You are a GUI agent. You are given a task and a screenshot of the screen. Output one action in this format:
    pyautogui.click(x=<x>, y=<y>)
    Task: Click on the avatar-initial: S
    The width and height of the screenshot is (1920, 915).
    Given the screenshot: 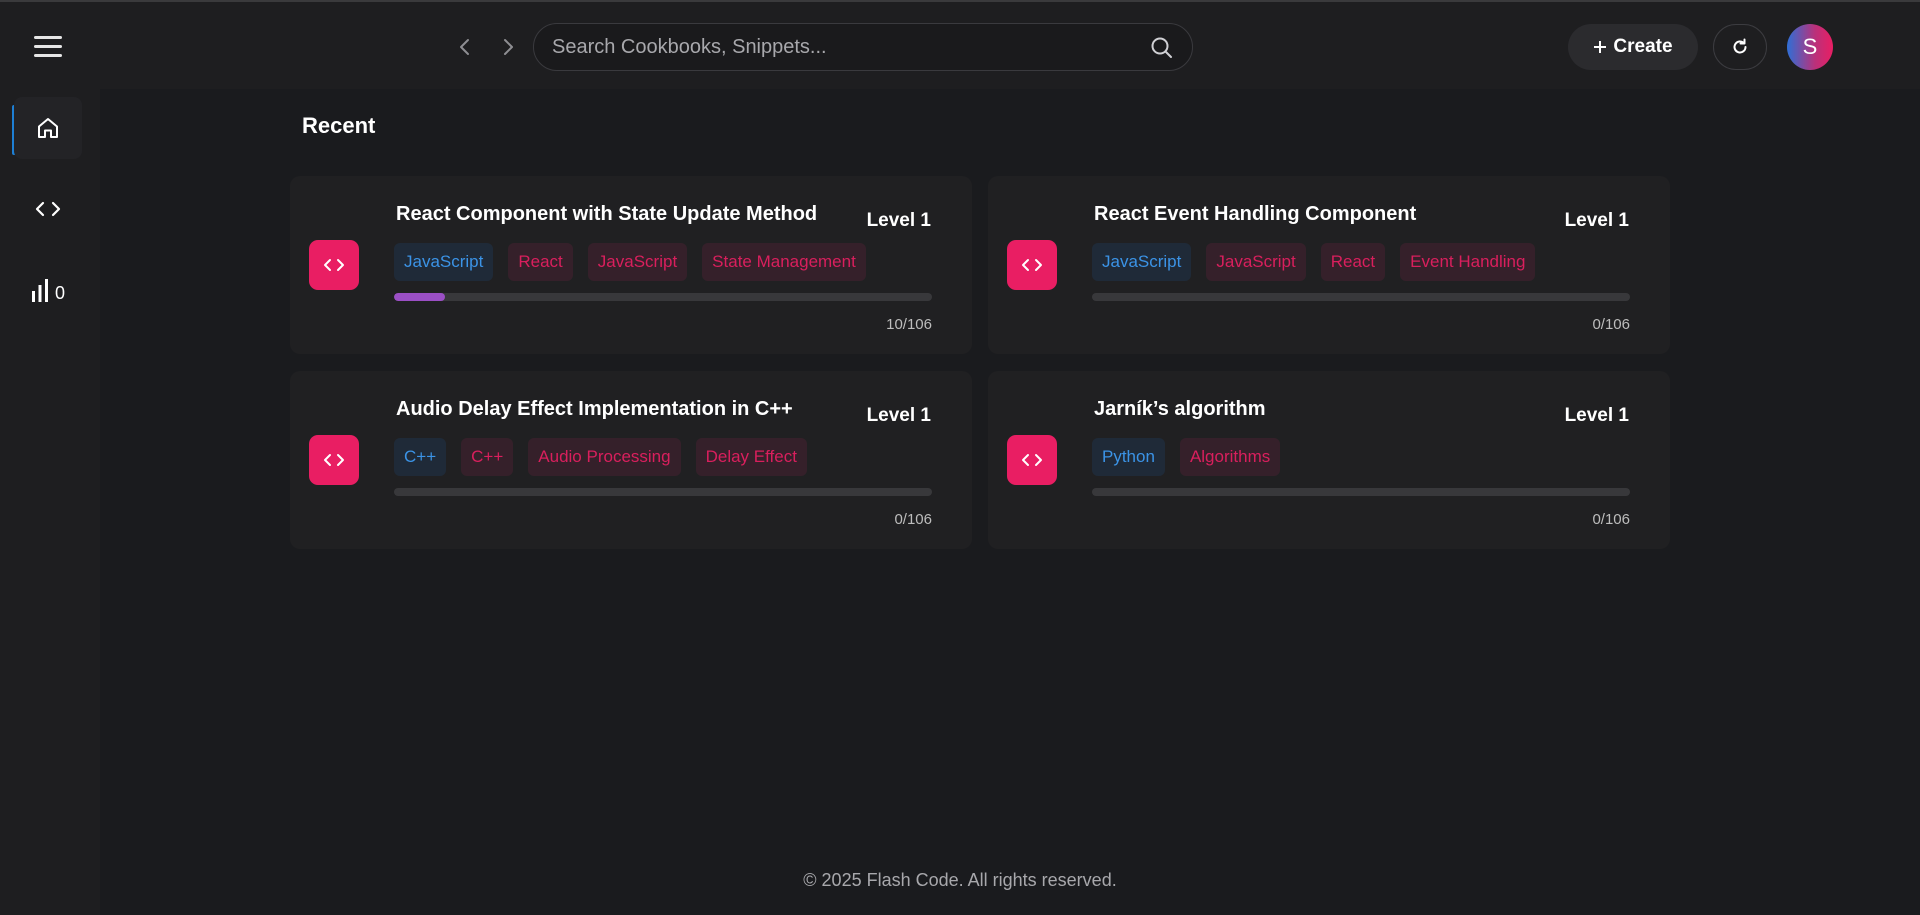 What is the action you would take?
    pyautogui.click(x=1810, y=46)
    